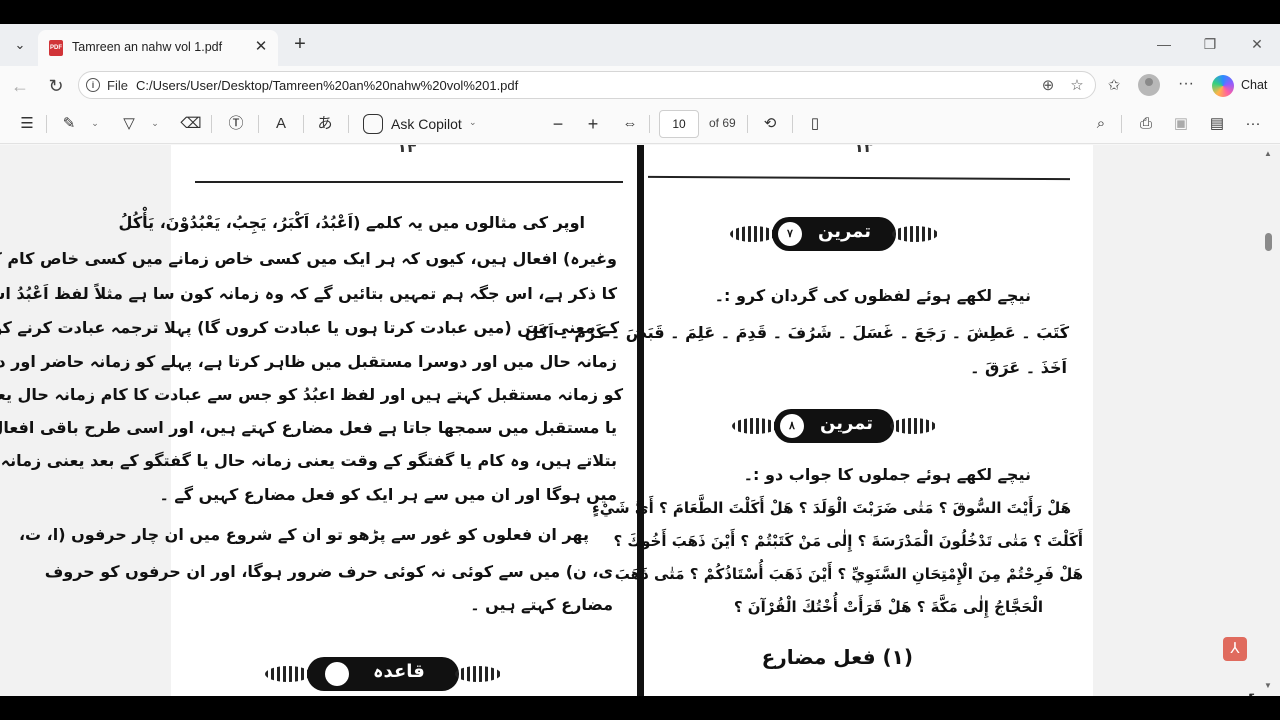 The width and height of the screenshot is (1280, 720). I want to click on instruction-text: نیچے لکھے ہوئے جملوں کا جواب دو :۔, so click(887, 474).